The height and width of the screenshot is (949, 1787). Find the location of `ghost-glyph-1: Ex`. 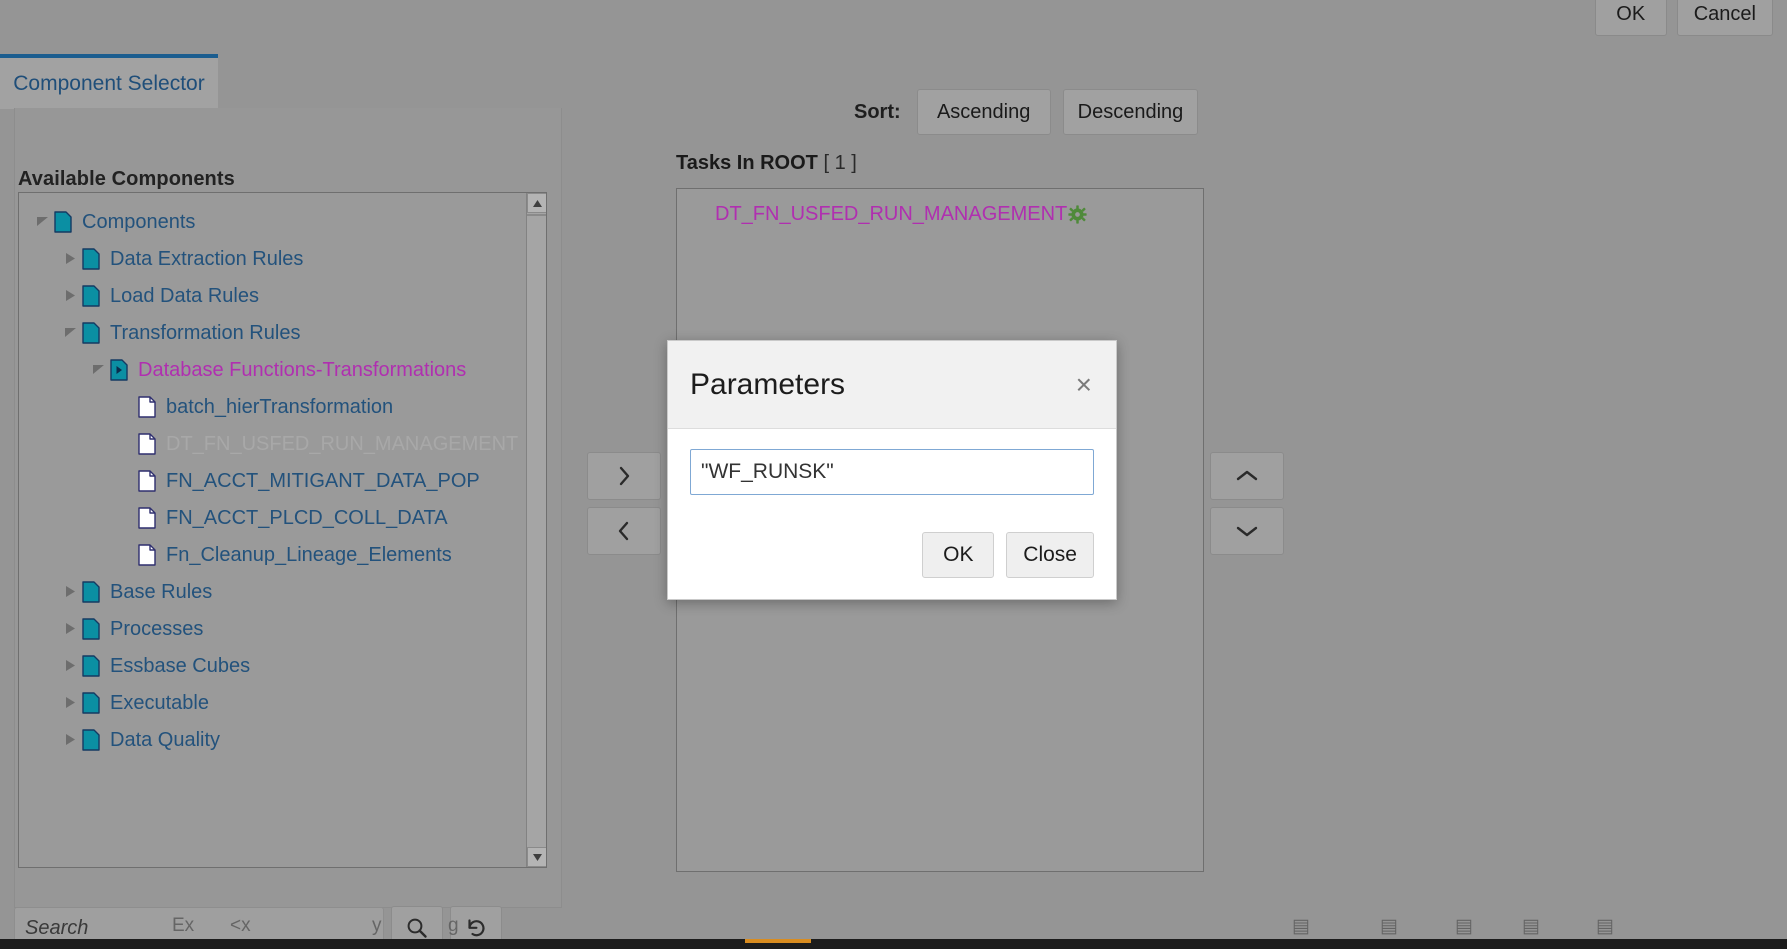

ghost-glyph-1: Ex is located at coordinates (183, 925).